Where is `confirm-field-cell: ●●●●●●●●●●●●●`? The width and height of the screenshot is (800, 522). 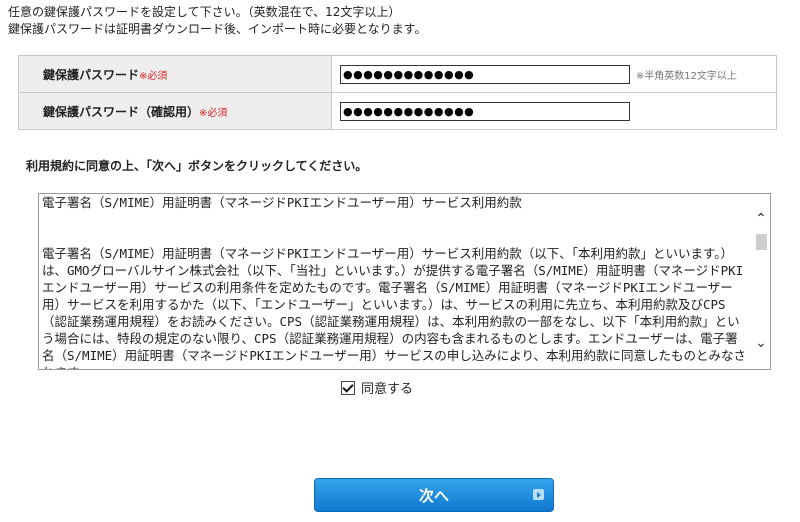 confirm-field-cell: ●●●●●●●●●●●●● is located at coordinates (554, 111).